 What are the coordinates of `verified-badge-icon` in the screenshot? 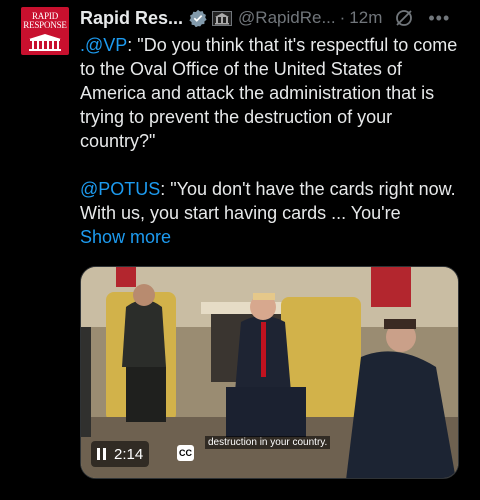 It's located at (198, 18).